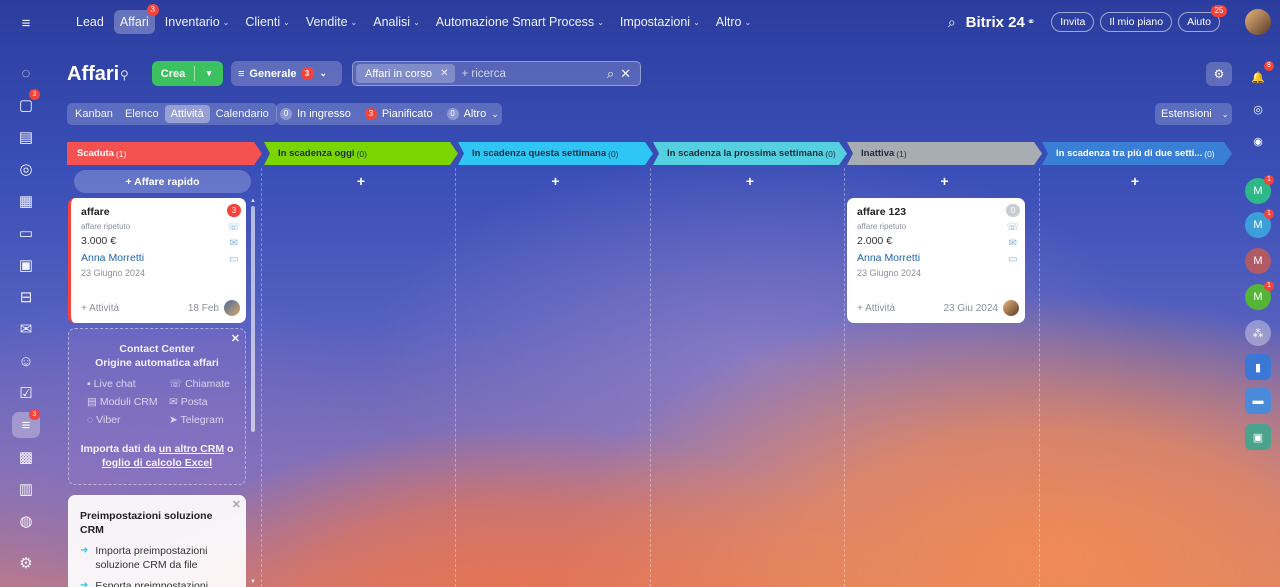 This screenshot has width=1280, height=587. Describe the element at coordinates (1258, 437) in the screenshot. I see `notes-icon: ▣` at that location.